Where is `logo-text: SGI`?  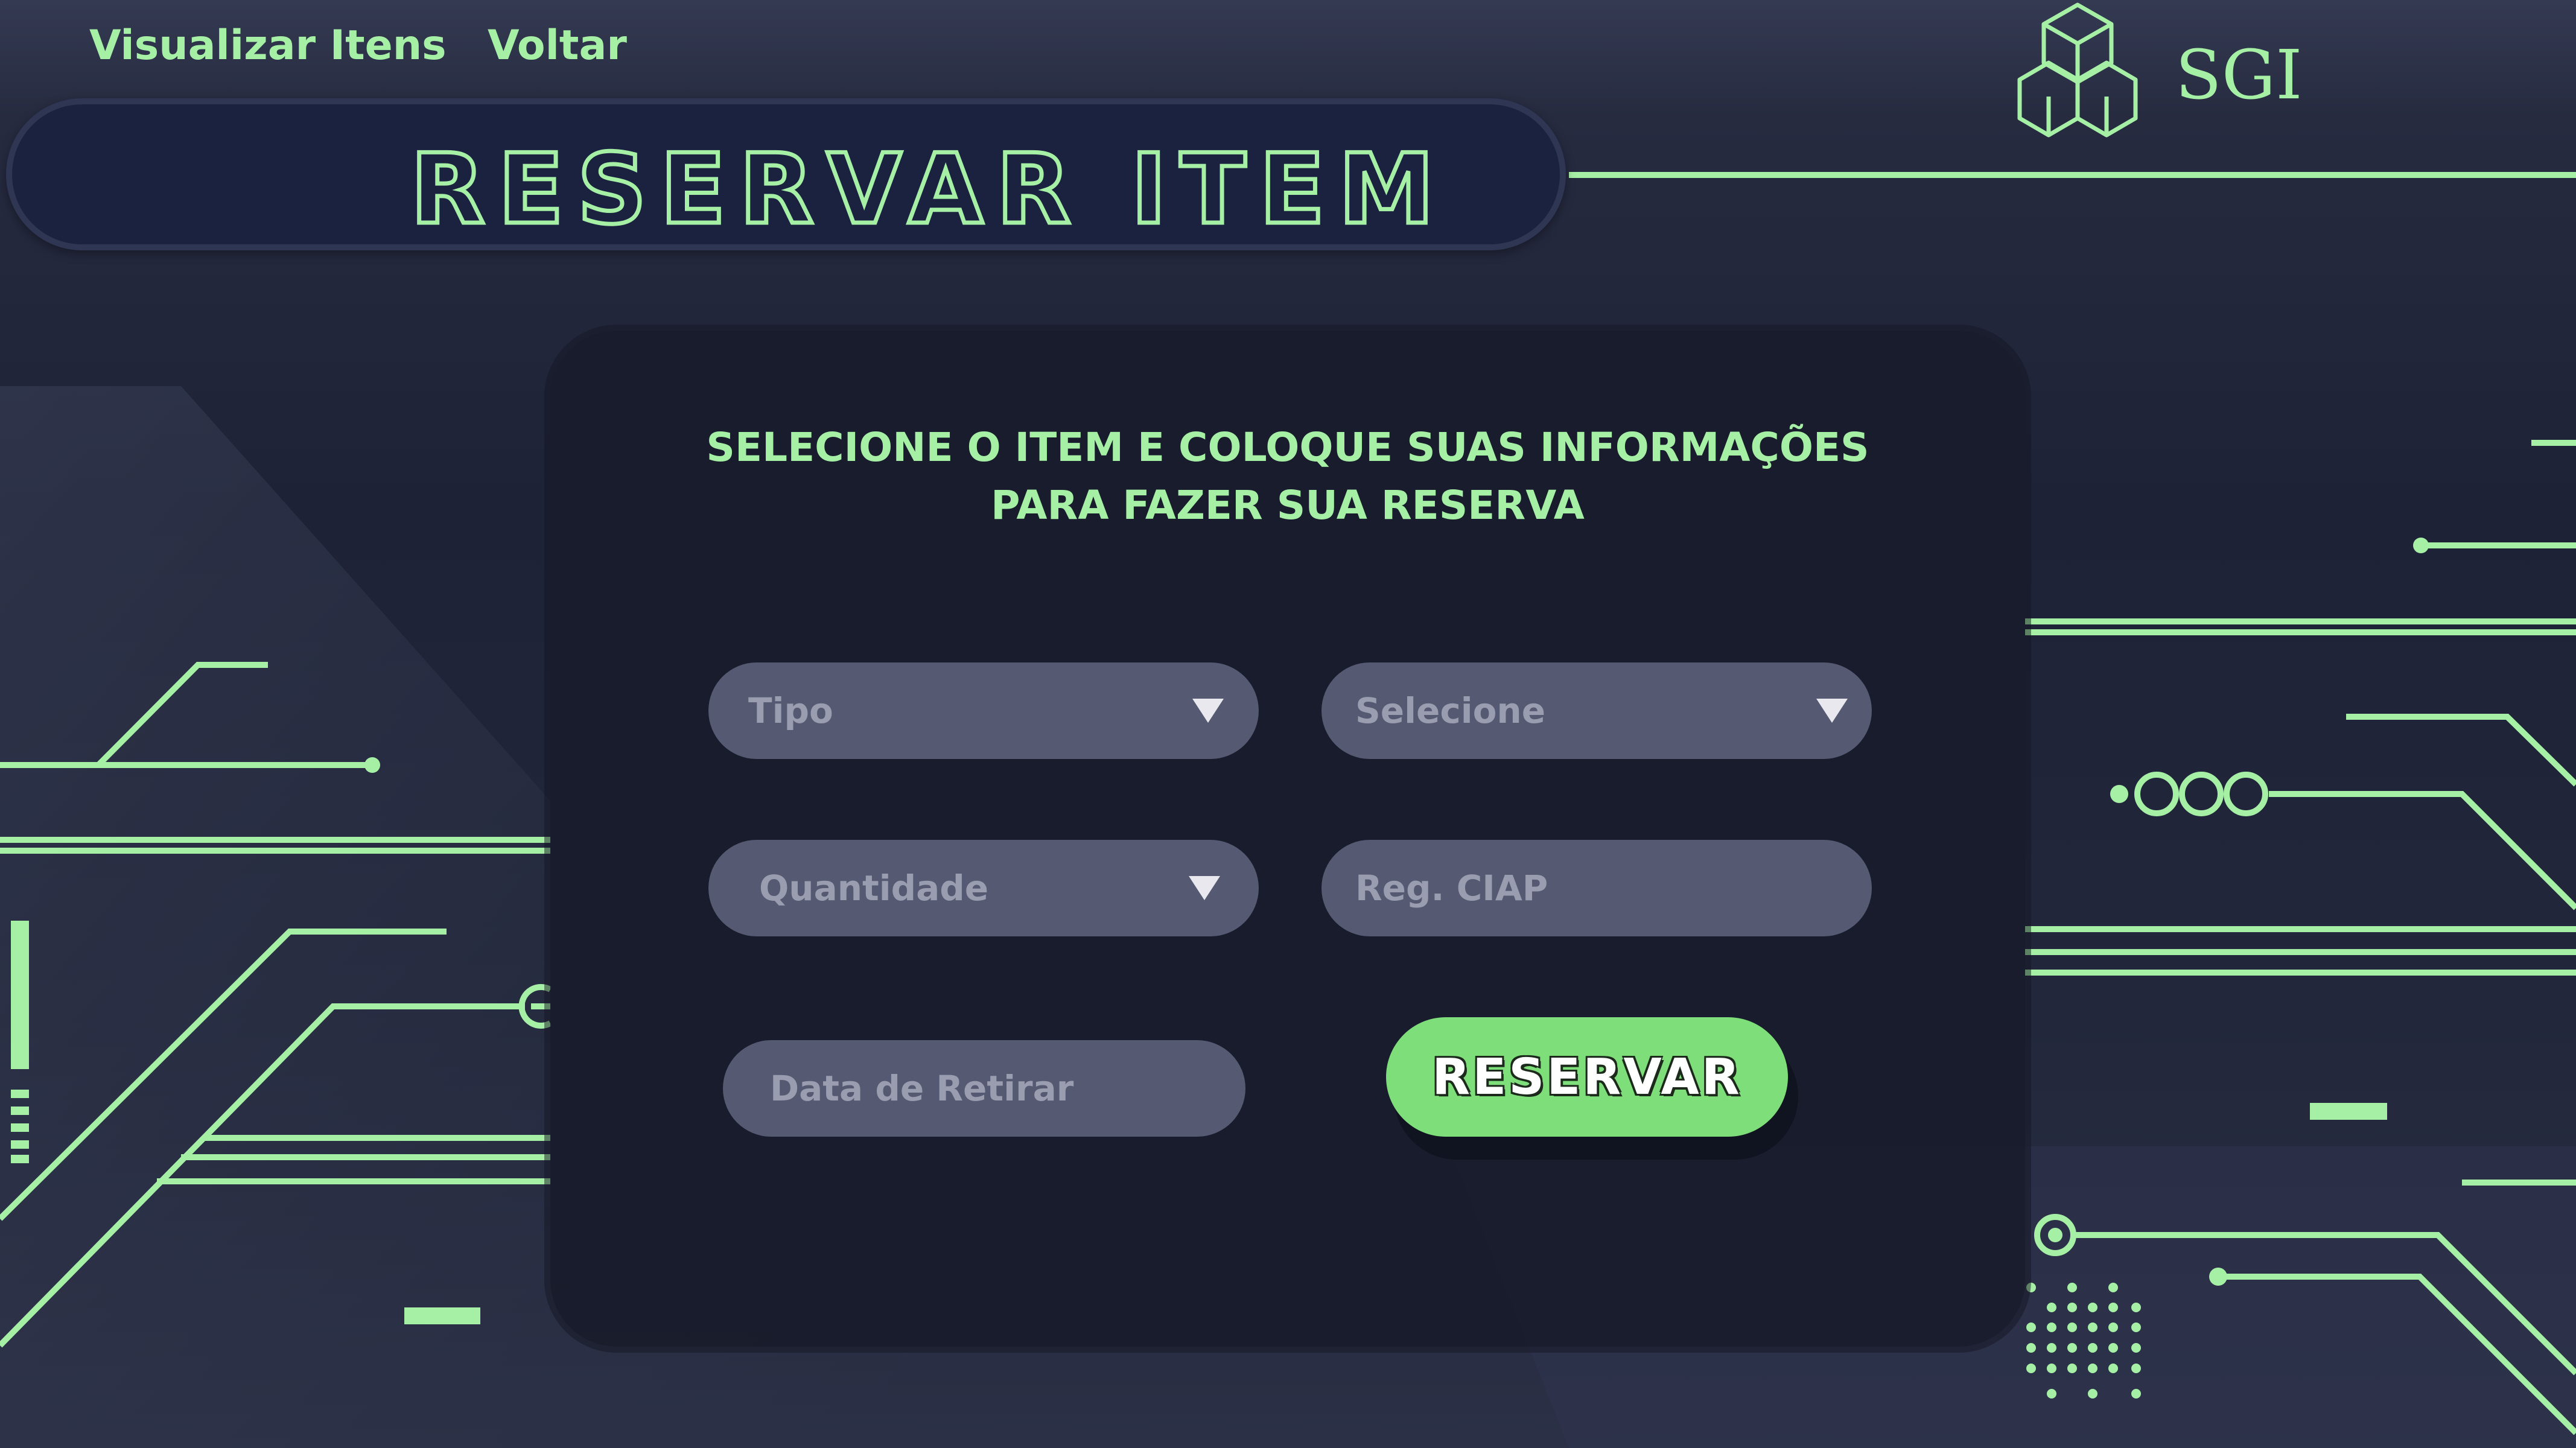
logo-text: SGI is located at coordinates (2239, 76).